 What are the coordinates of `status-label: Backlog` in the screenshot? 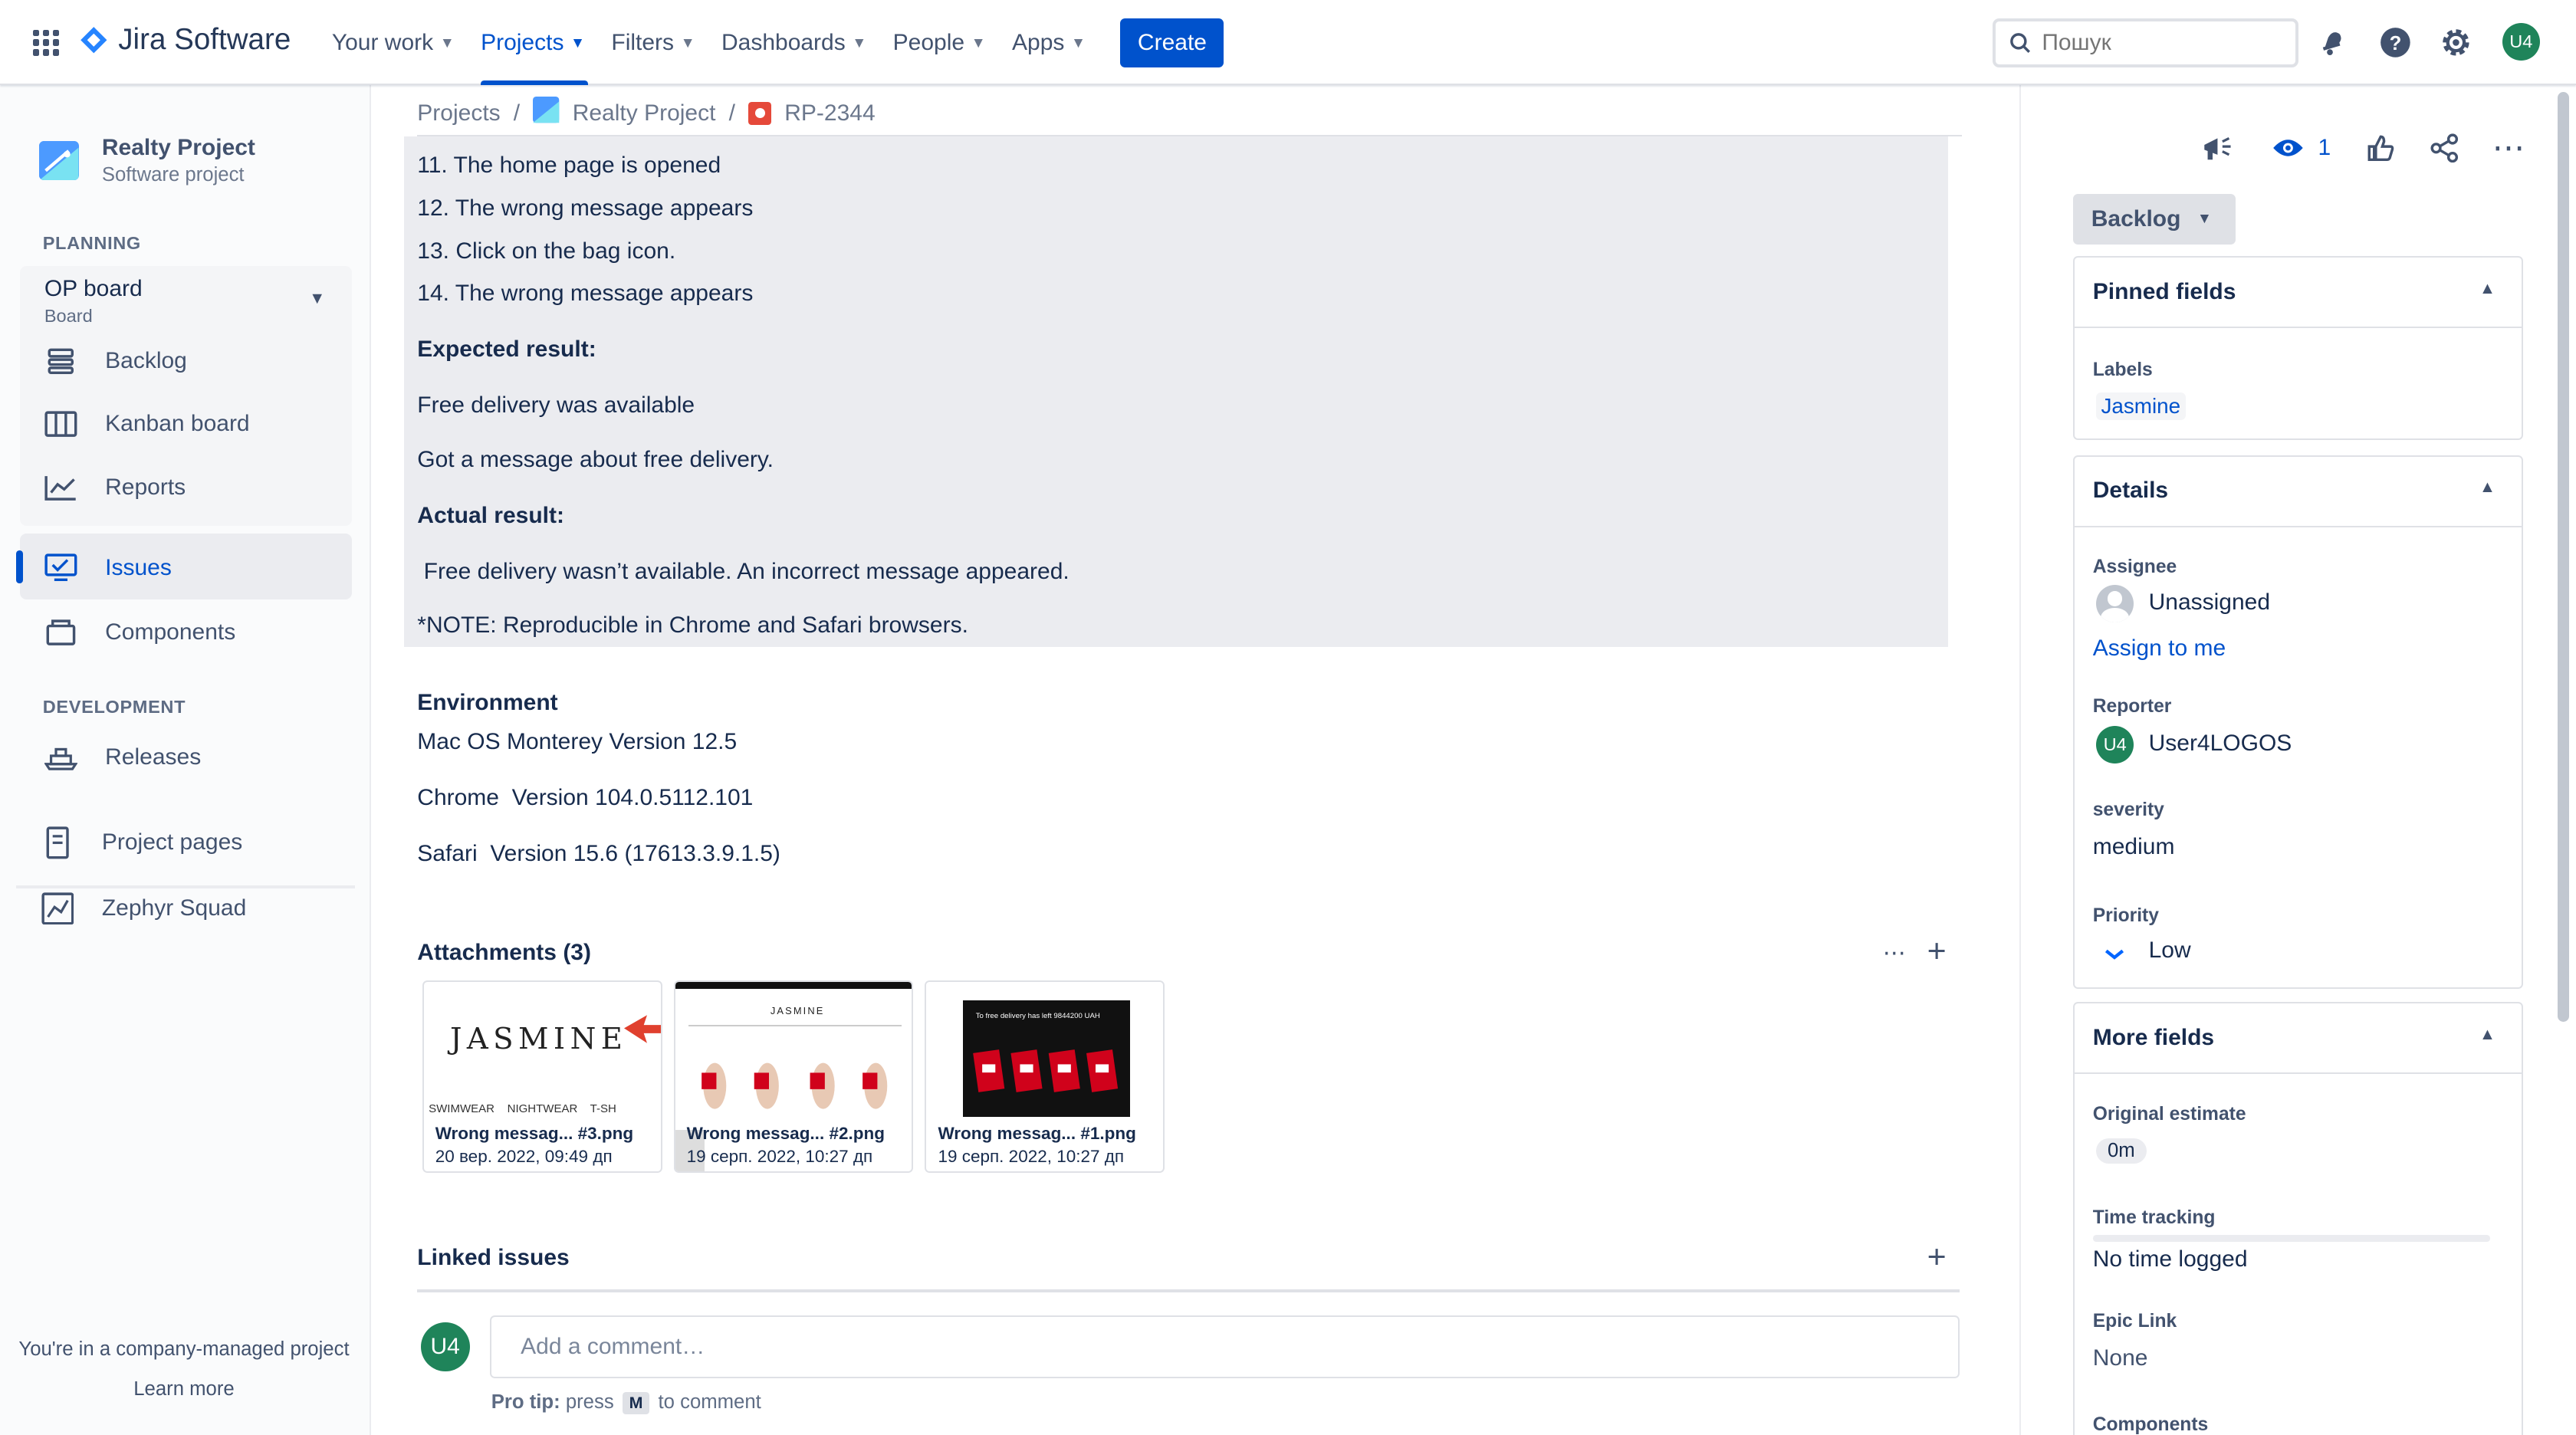 It's located at (2136, 219).